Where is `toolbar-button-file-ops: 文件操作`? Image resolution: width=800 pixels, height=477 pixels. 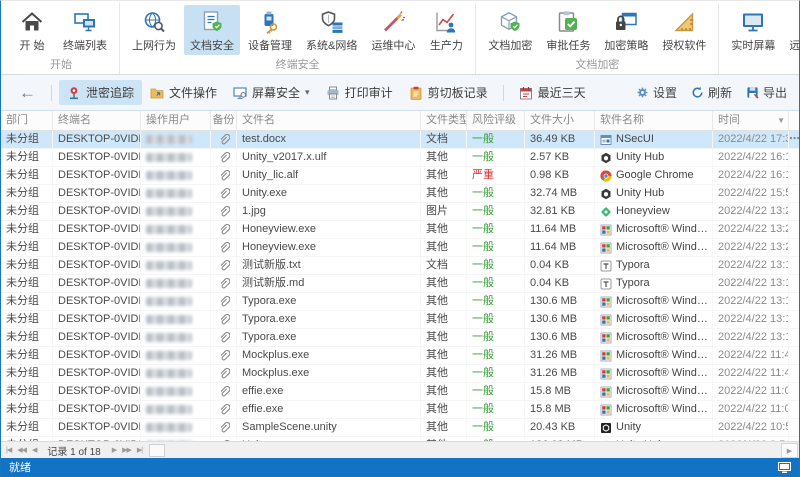
toolbar-button-file-ops: 文件操作 is located at coordinates (183, 92).